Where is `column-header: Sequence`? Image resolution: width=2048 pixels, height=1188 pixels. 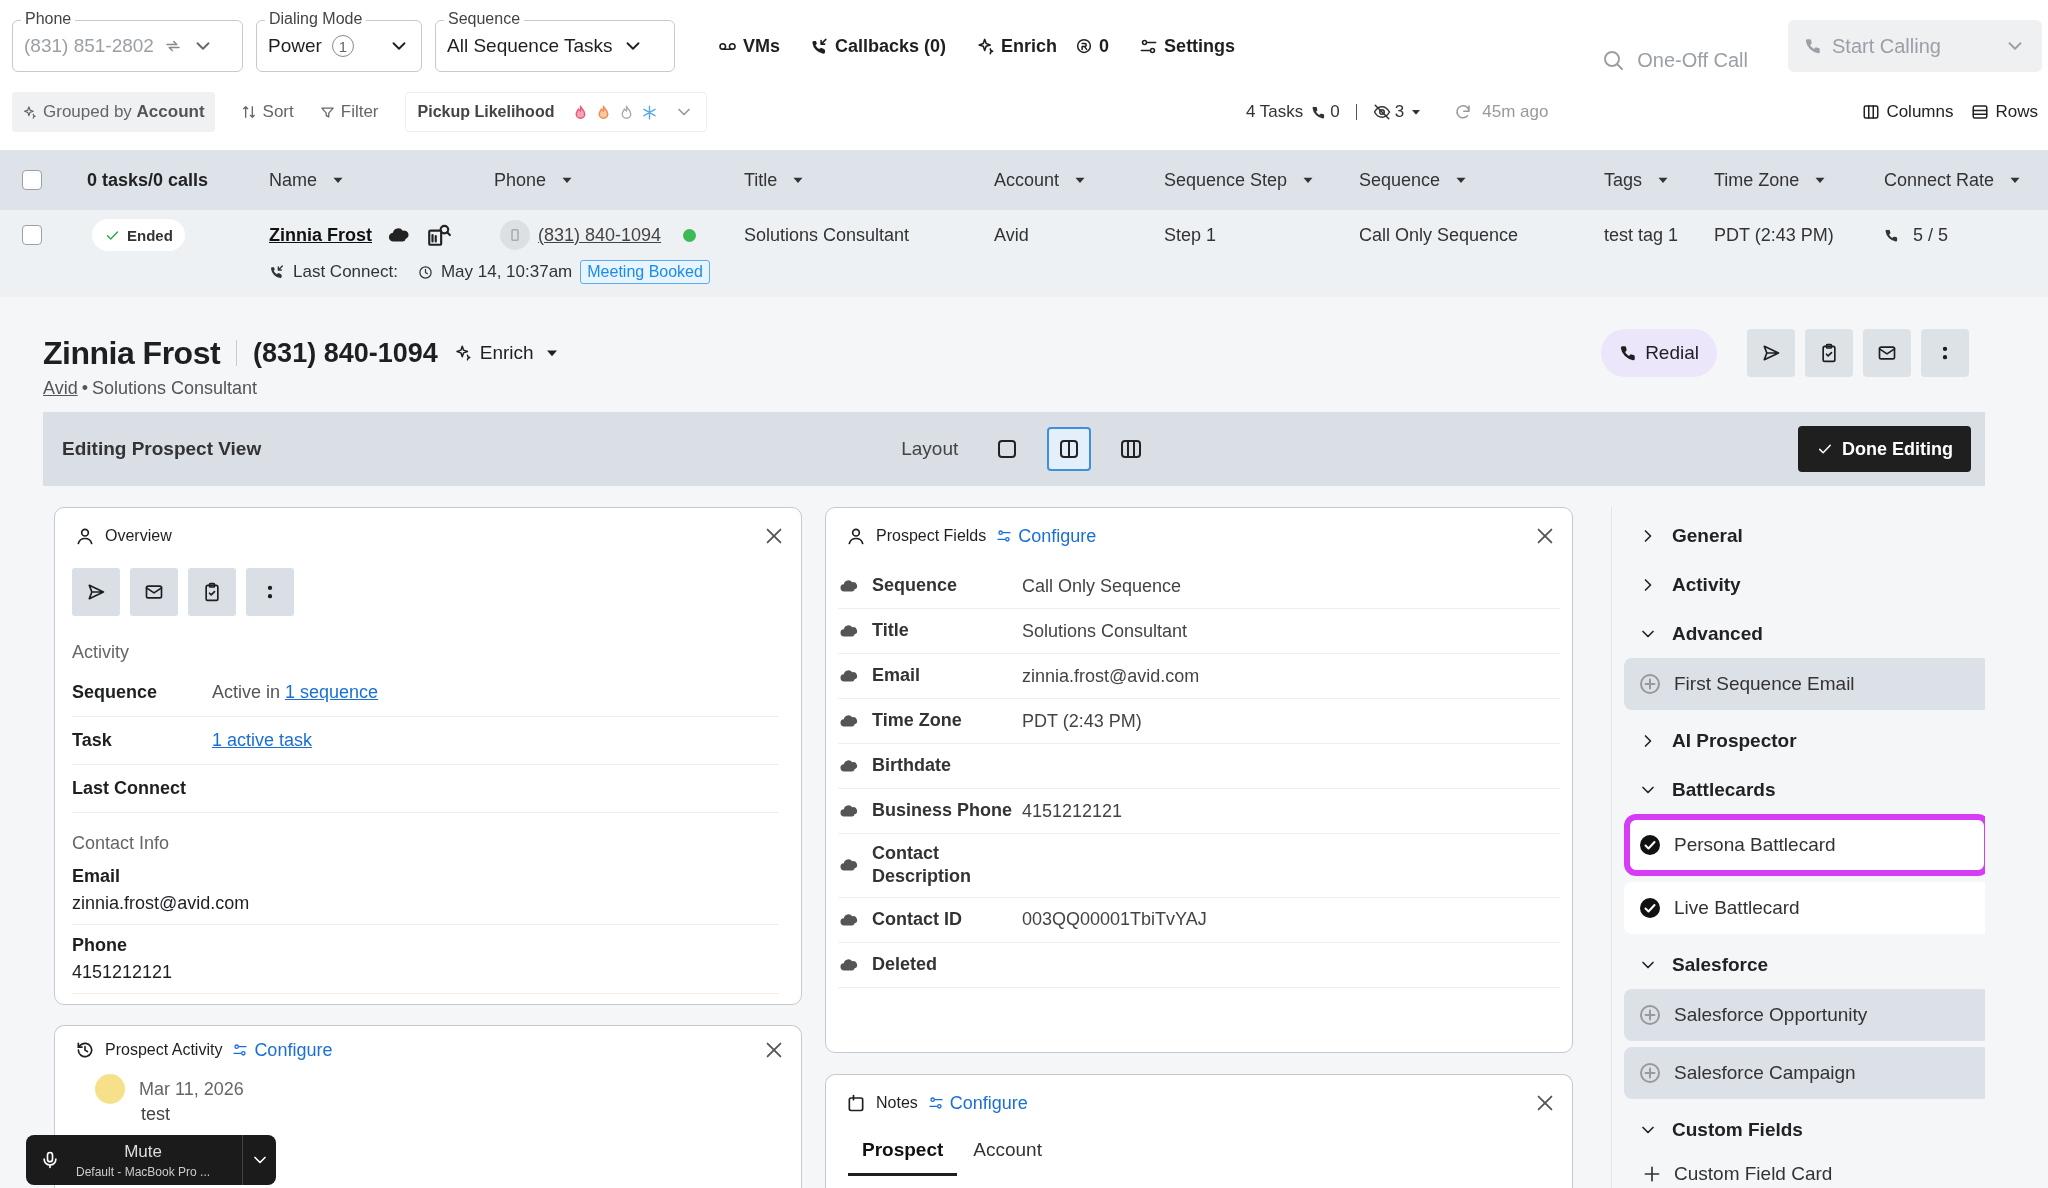 column-header: Sequence is located at coordinates (1467, 180).